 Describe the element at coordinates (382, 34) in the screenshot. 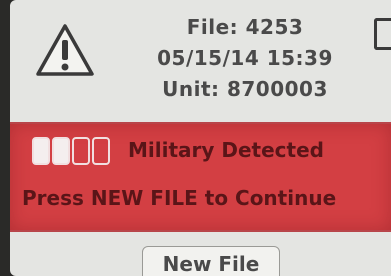

I see `battery-icon` at that location.